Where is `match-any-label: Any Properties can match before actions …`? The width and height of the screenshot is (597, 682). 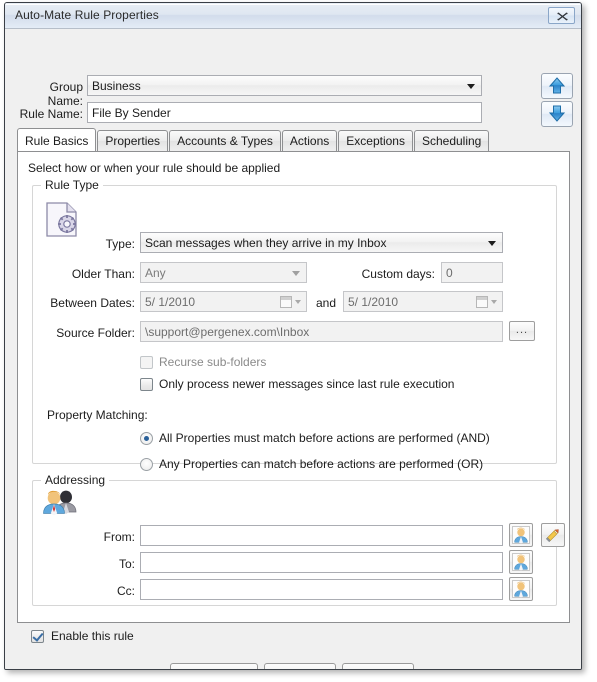
match-any-label: Any Properties can match before actions … is located at coordinates (321, 464).